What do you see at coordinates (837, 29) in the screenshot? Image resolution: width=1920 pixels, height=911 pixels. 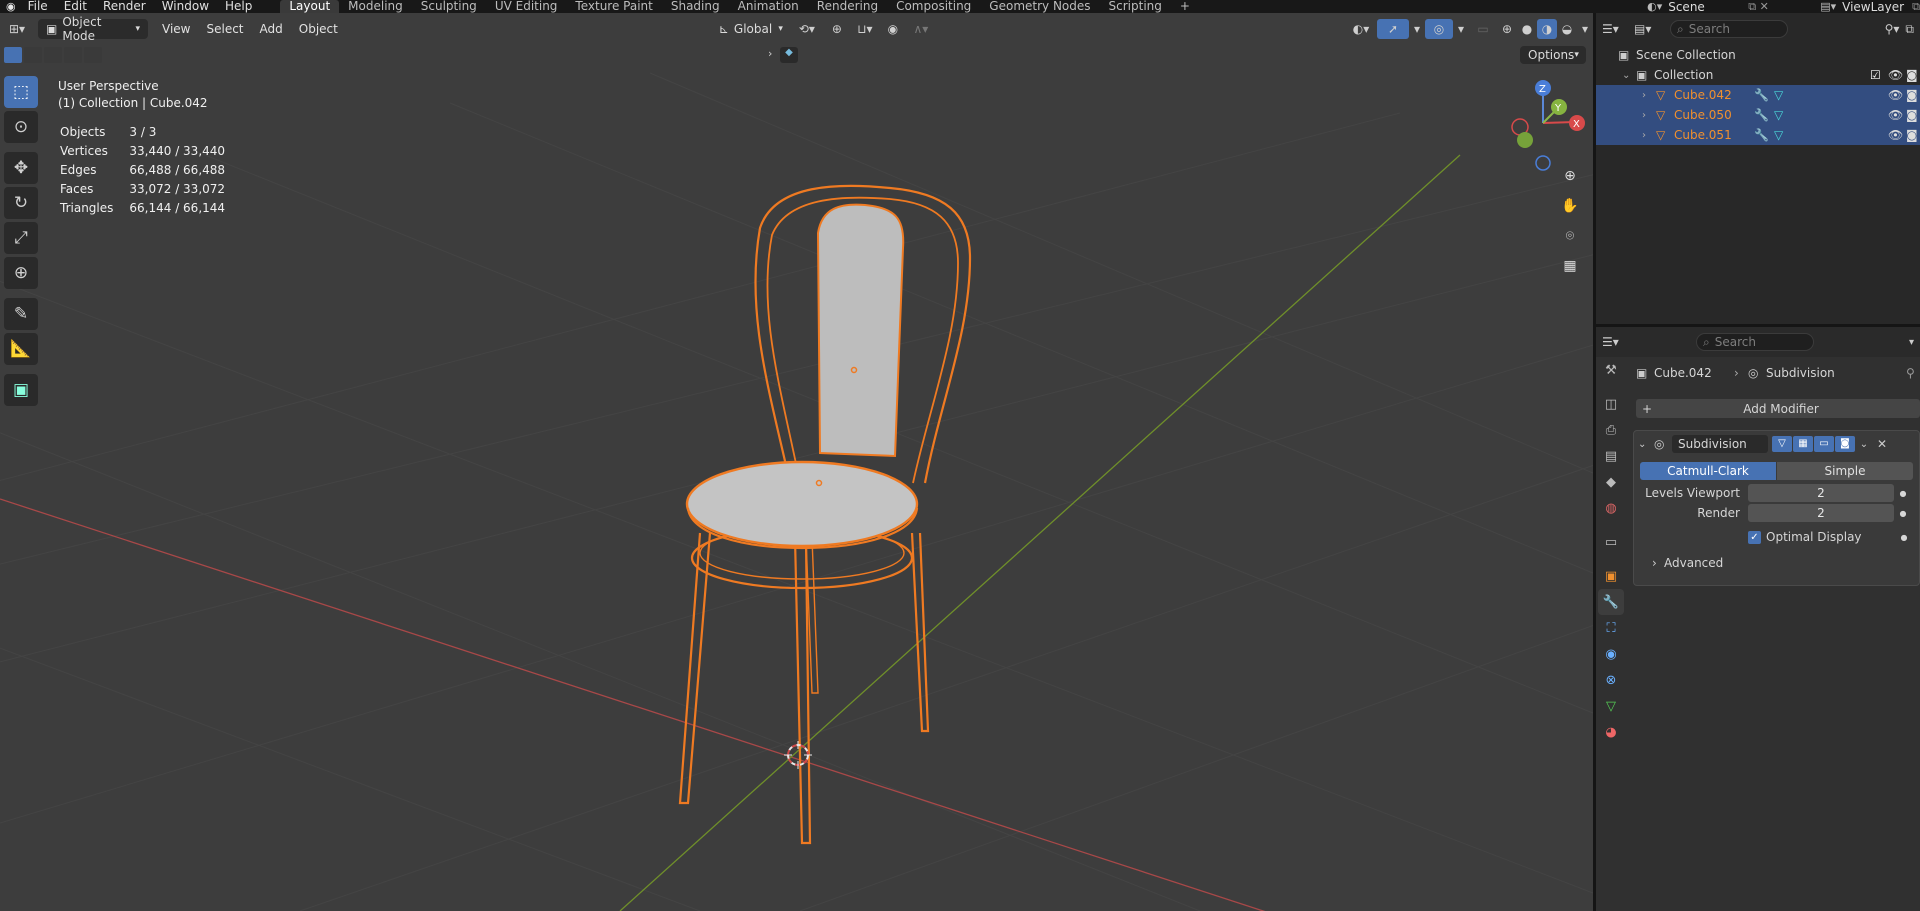 I see `snap-icon: ⊕` at bounding box center [837, 29].